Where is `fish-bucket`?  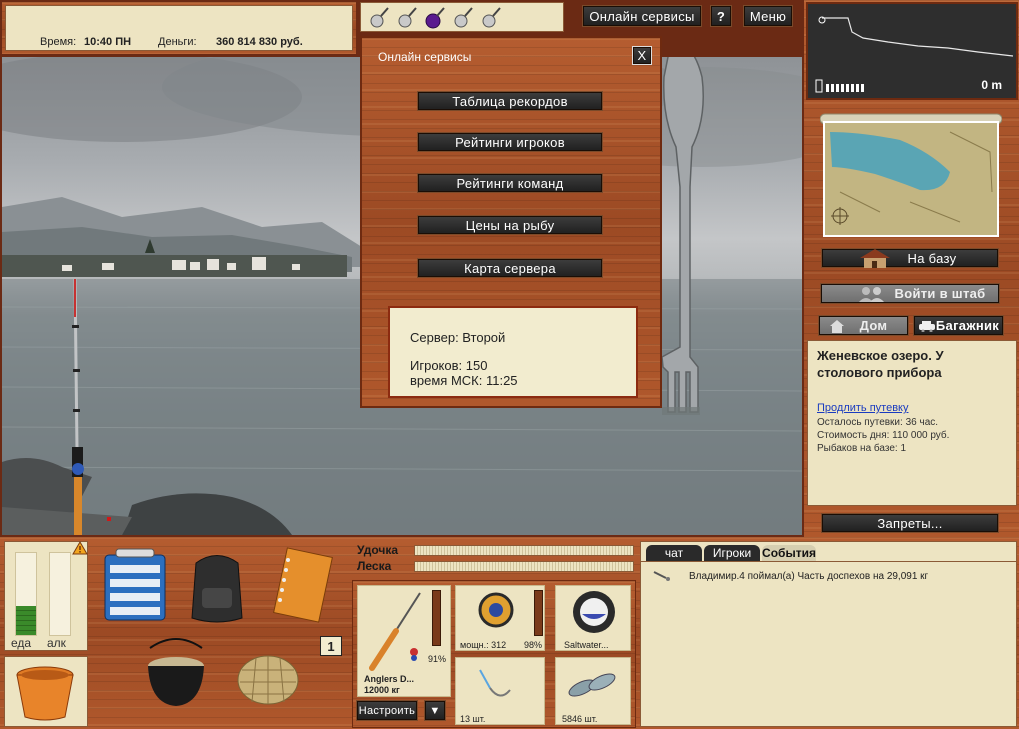
fish-bucket is located at coordinates (46, 691).